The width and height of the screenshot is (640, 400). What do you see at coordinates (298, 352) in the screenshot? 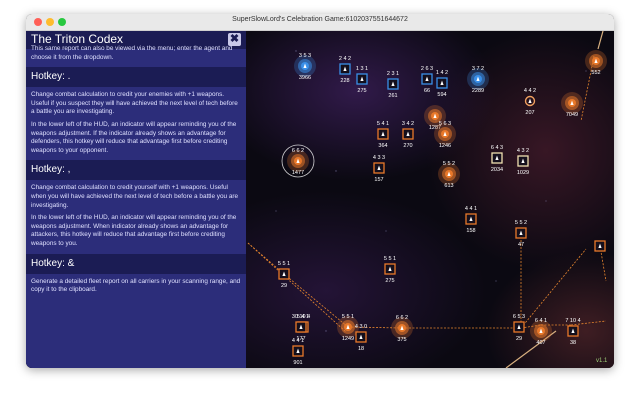
I see `star: 4 4 1 901` at bounding box center [298, 352].